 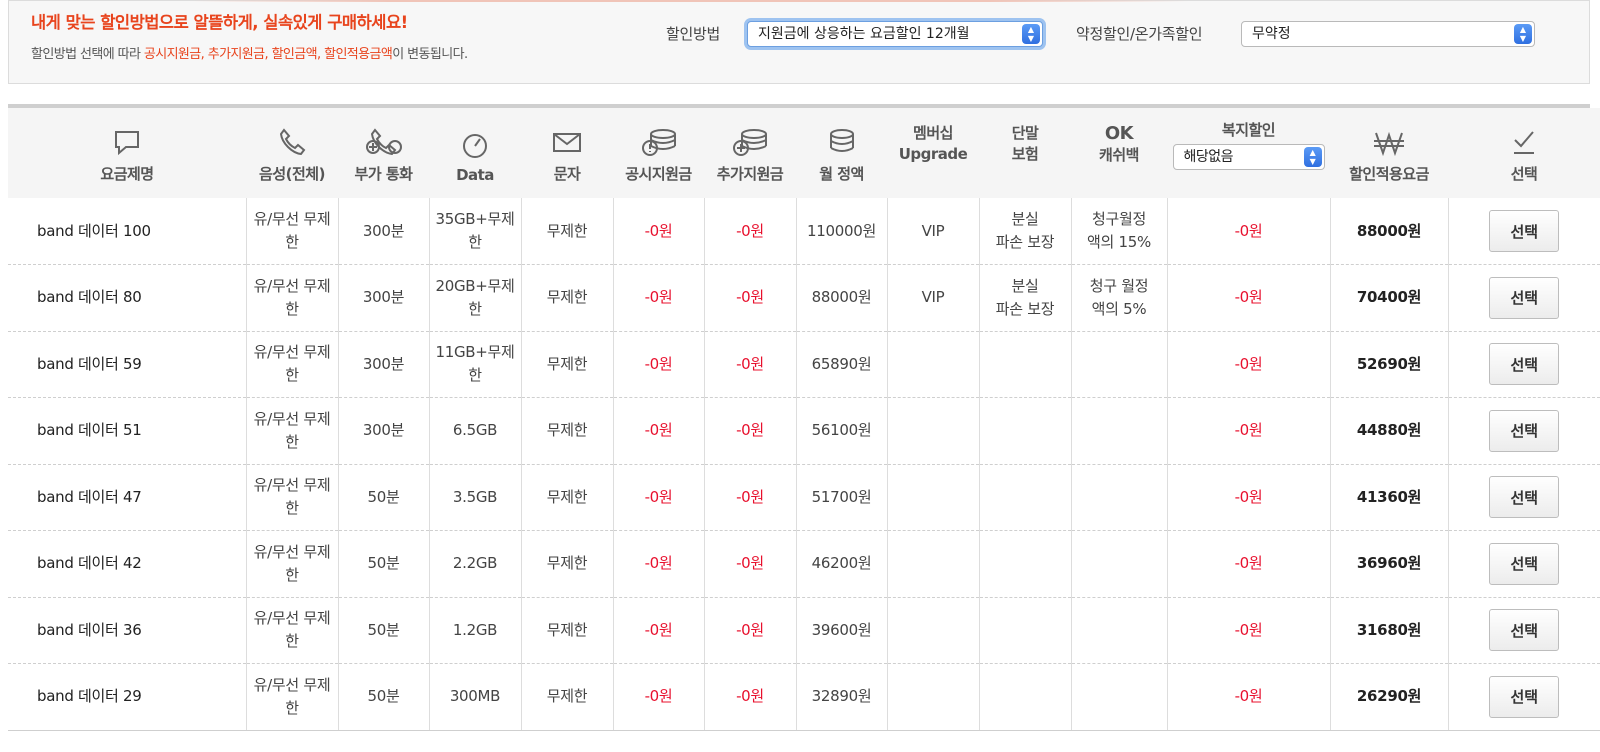 What do you see at coordinates (841, 174) in the screenshot?
I see `col-monthly-fee-label: 월 정액` at bounding box center [841, 174].